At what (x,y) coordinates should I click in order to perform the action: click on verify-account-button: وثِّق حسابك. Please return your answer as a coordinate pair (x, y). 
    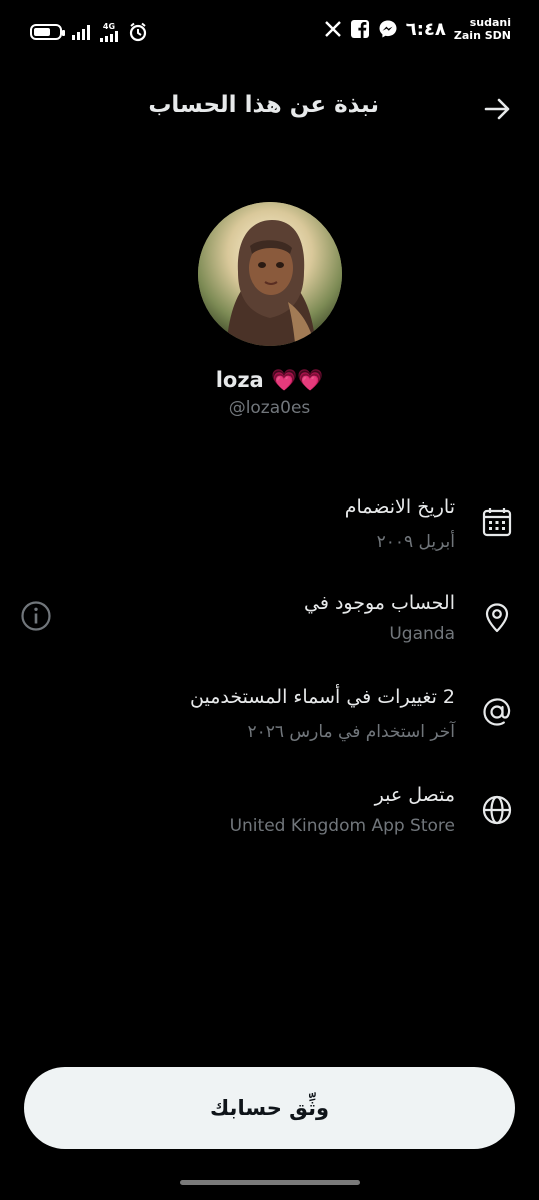
    Looking at the image, I should click on (269, 1108).